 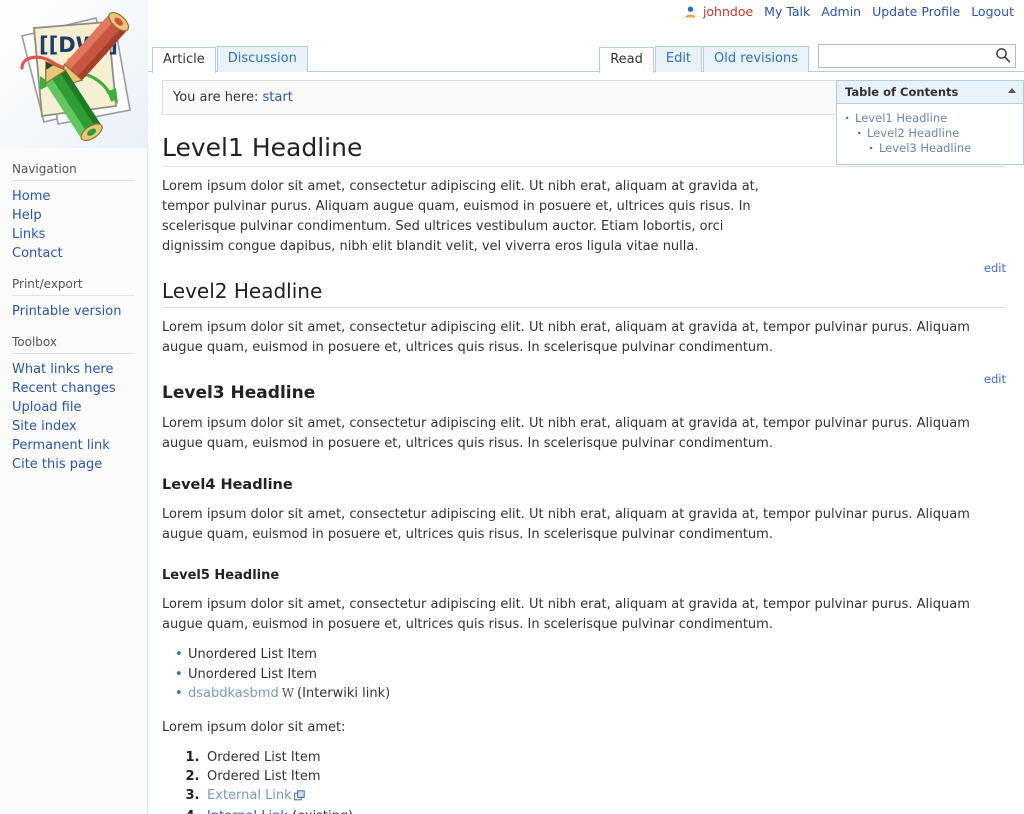 I want to click on sidebar-link-permanent-link: Permanent link, so click(x=61, y=445).